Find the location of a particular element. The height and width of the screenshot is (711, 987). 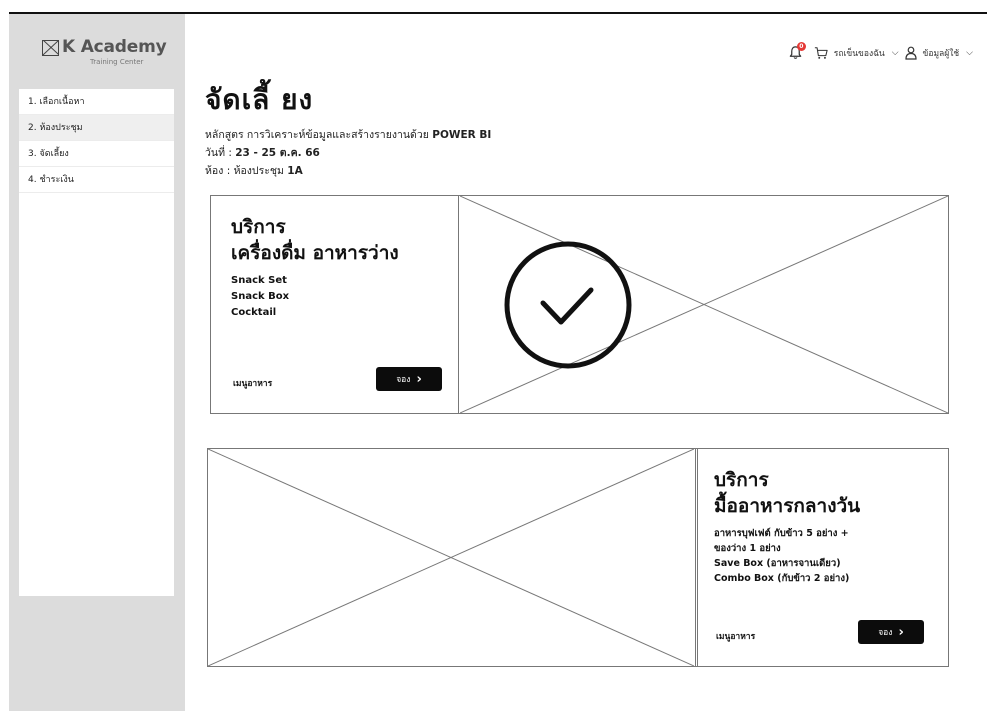

service-items: Snack Set Snack Box Cocktail is located at coordinates (315, 297).